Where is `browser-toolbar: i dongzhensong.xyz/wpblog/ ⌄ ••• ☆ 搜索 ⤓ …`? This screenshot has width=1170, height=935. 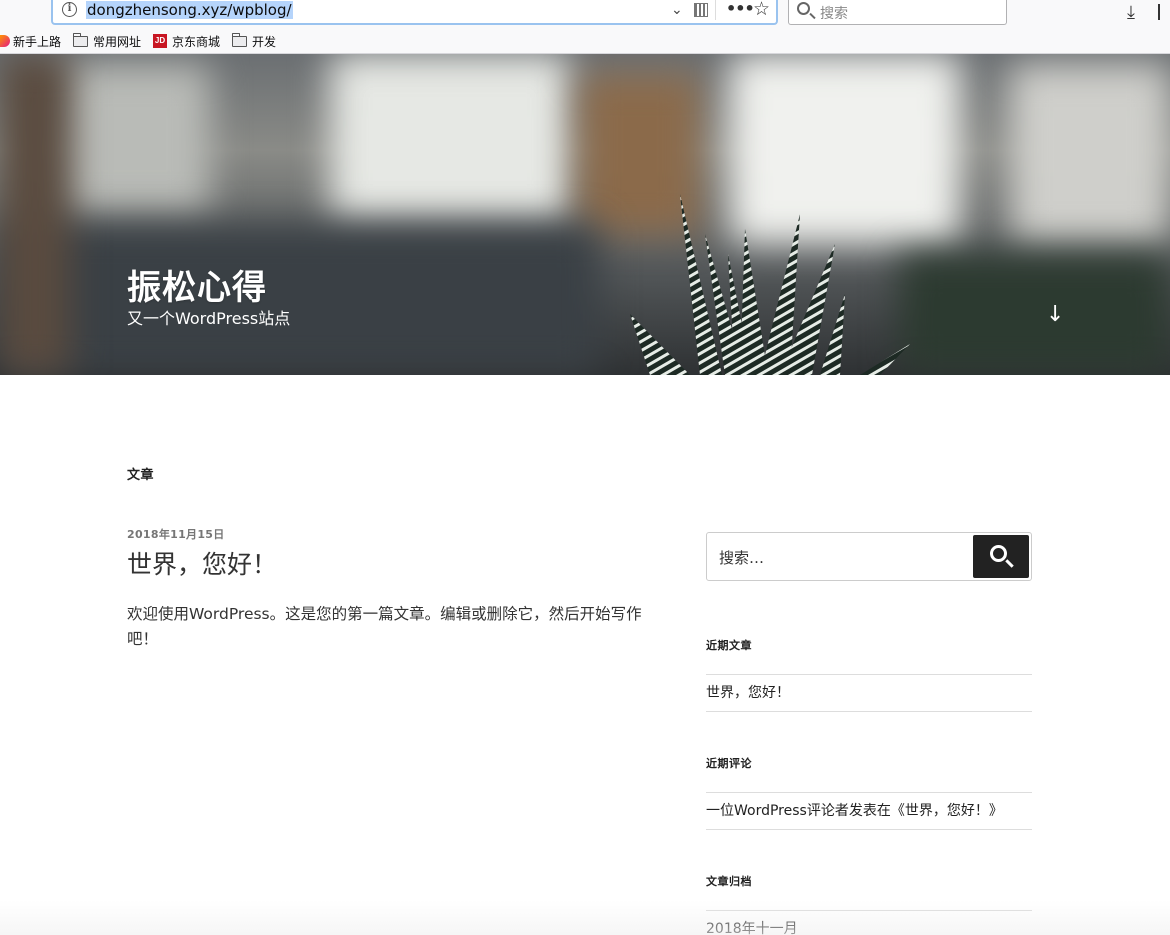 browser-toolbar: i dongzhensong.xyz/wpblog/ ⌄ ••• ☆ 搜索 ⤓ … is located at coordinates (585, 27).